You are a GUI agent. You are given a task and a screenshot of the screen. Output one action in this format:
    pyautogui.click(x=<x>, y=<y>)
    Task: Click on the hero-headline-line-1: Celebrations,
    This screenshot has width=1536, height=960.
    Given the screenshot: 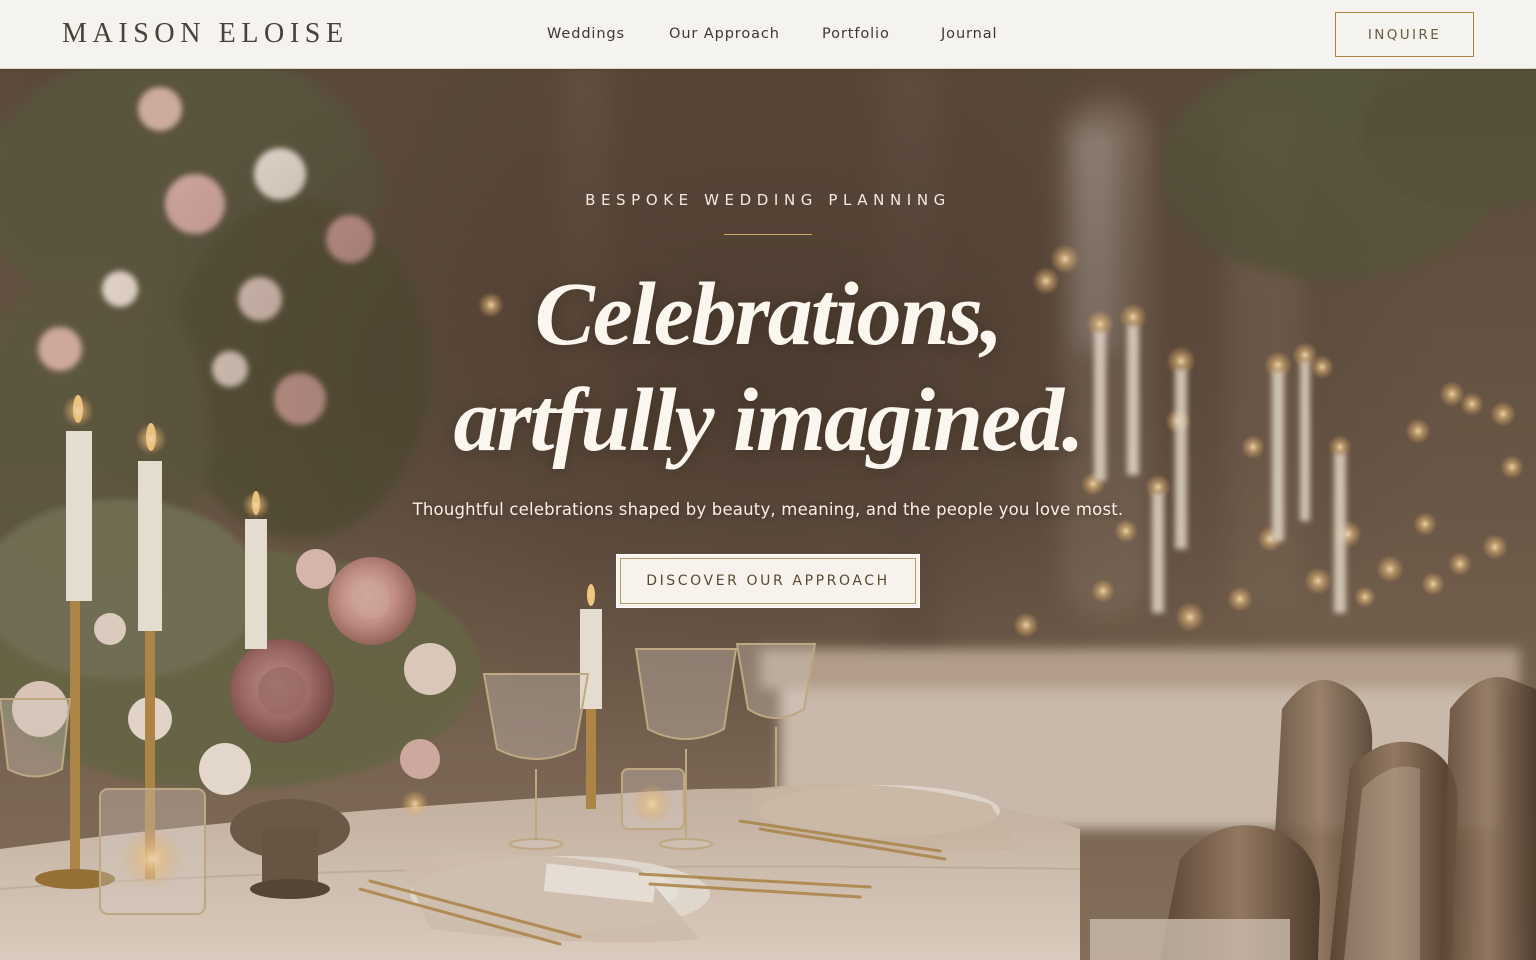 What is the action you would take?
    pyautogui.click(x=769, y=314)
    